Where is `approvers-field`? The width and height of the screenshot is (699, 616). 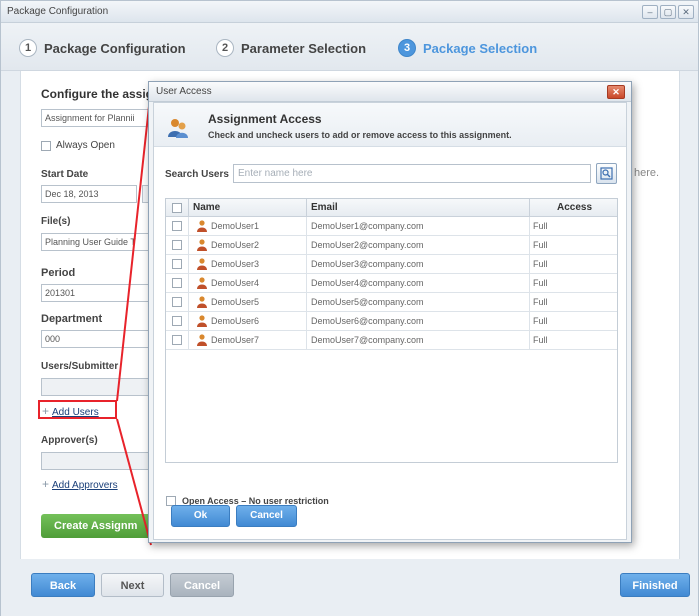 approvers-field is located at coordinates (96, 461).